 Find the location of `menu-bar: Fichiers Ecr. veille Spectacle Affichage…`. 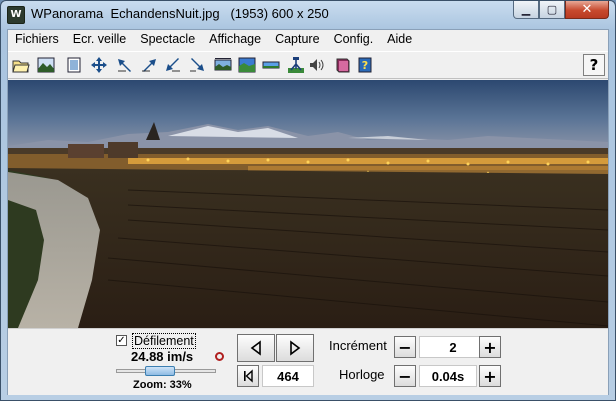

menu-bar: Fichiers Ecr. veille Spectacle Affichage… is located at coordinates (308, 39).